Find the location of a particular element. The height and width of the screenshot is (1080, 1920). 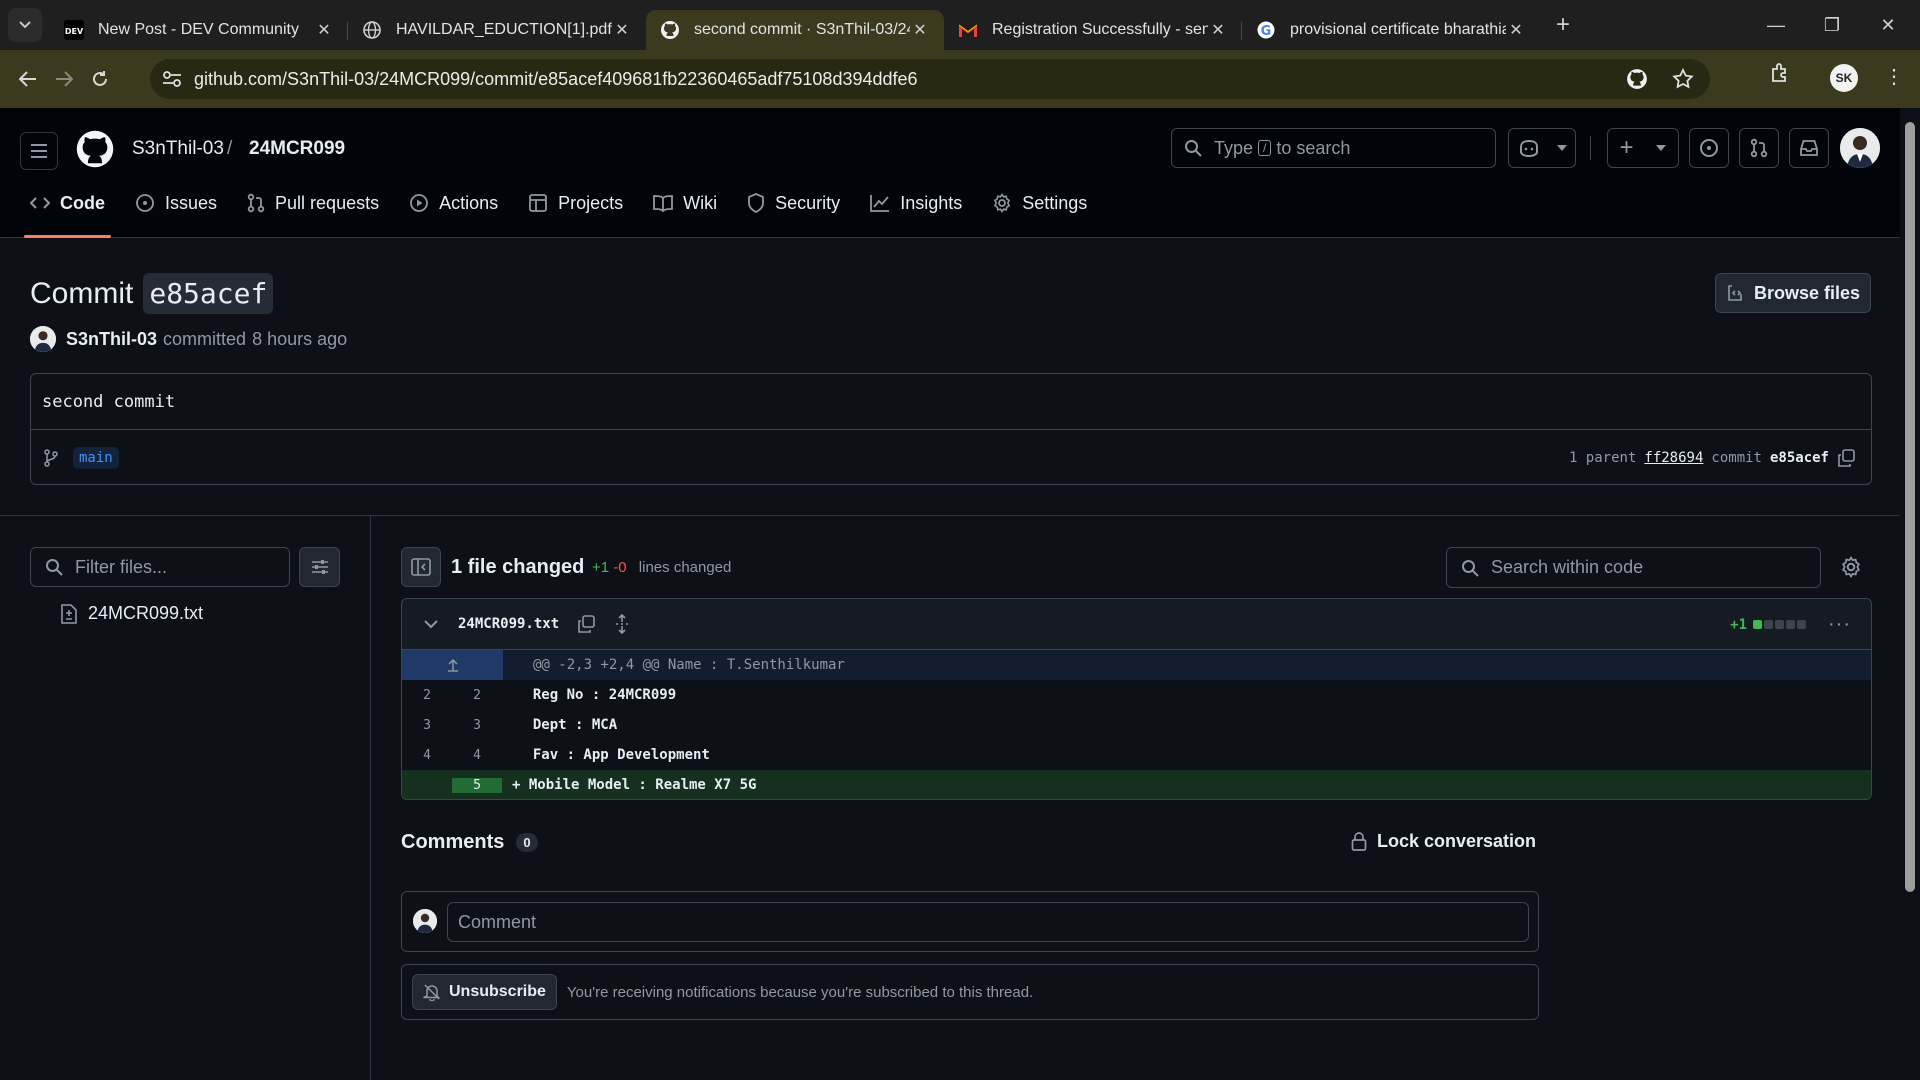

search-within-code-input: Search within code is located at coordinates (1633, 567).